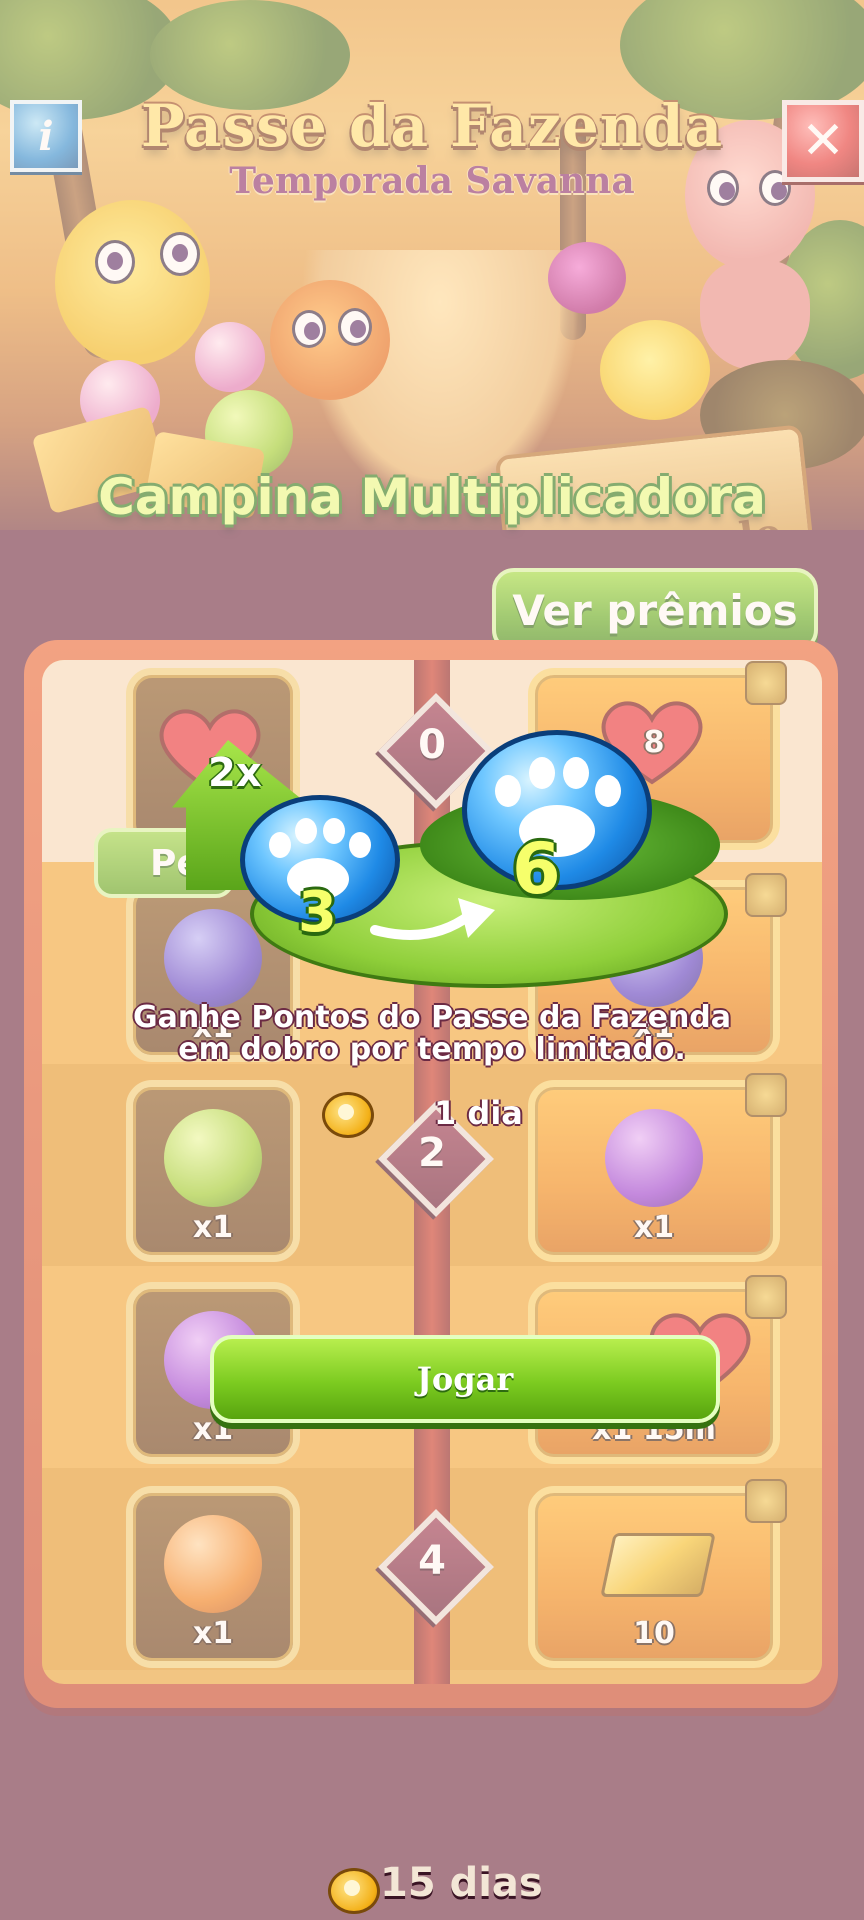 This screenshot has width=864, height=1920. I want to click on multiplier-badge: 2x, so click(235, 773).